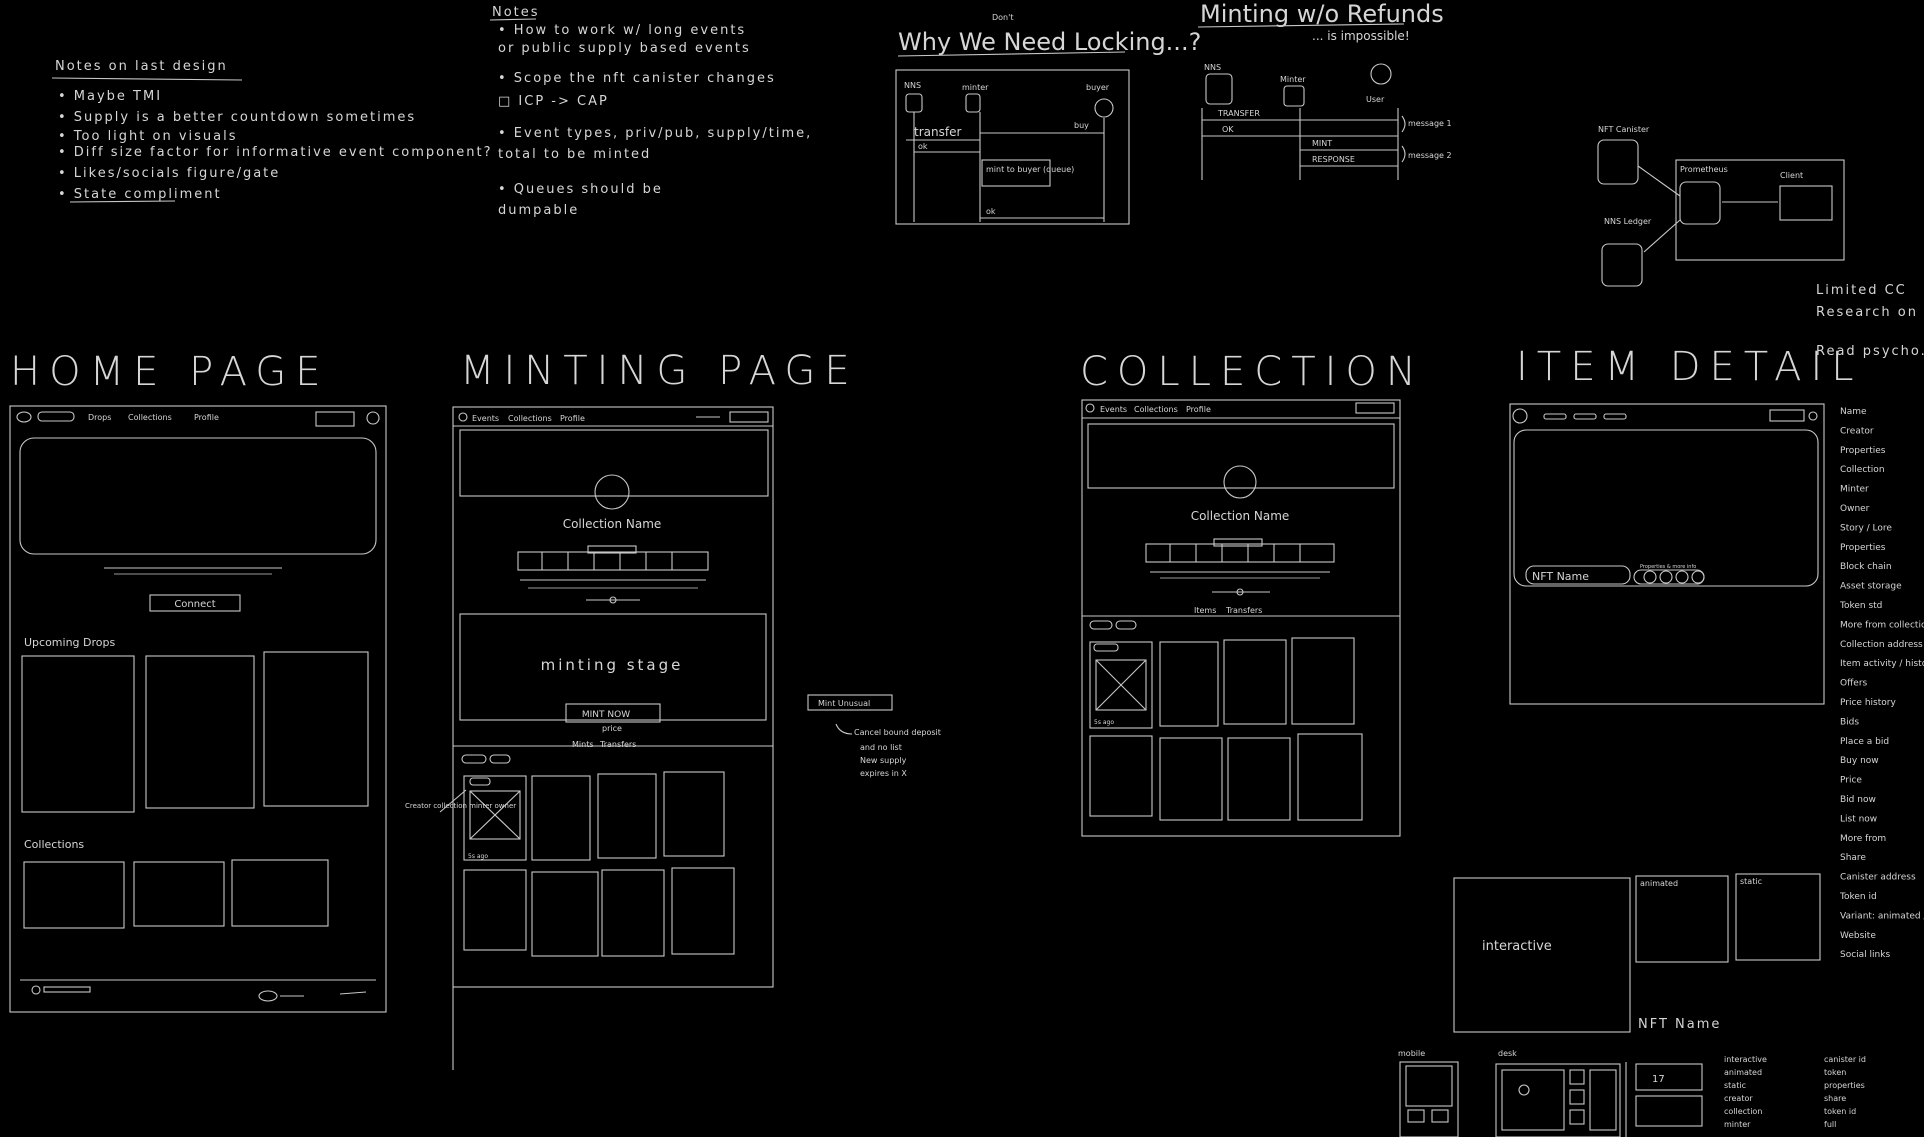 The image size is (1924, 1137). Describe the element at coordinates (1429, 1086) in the screenshot. I see `mobile-media` at that location.